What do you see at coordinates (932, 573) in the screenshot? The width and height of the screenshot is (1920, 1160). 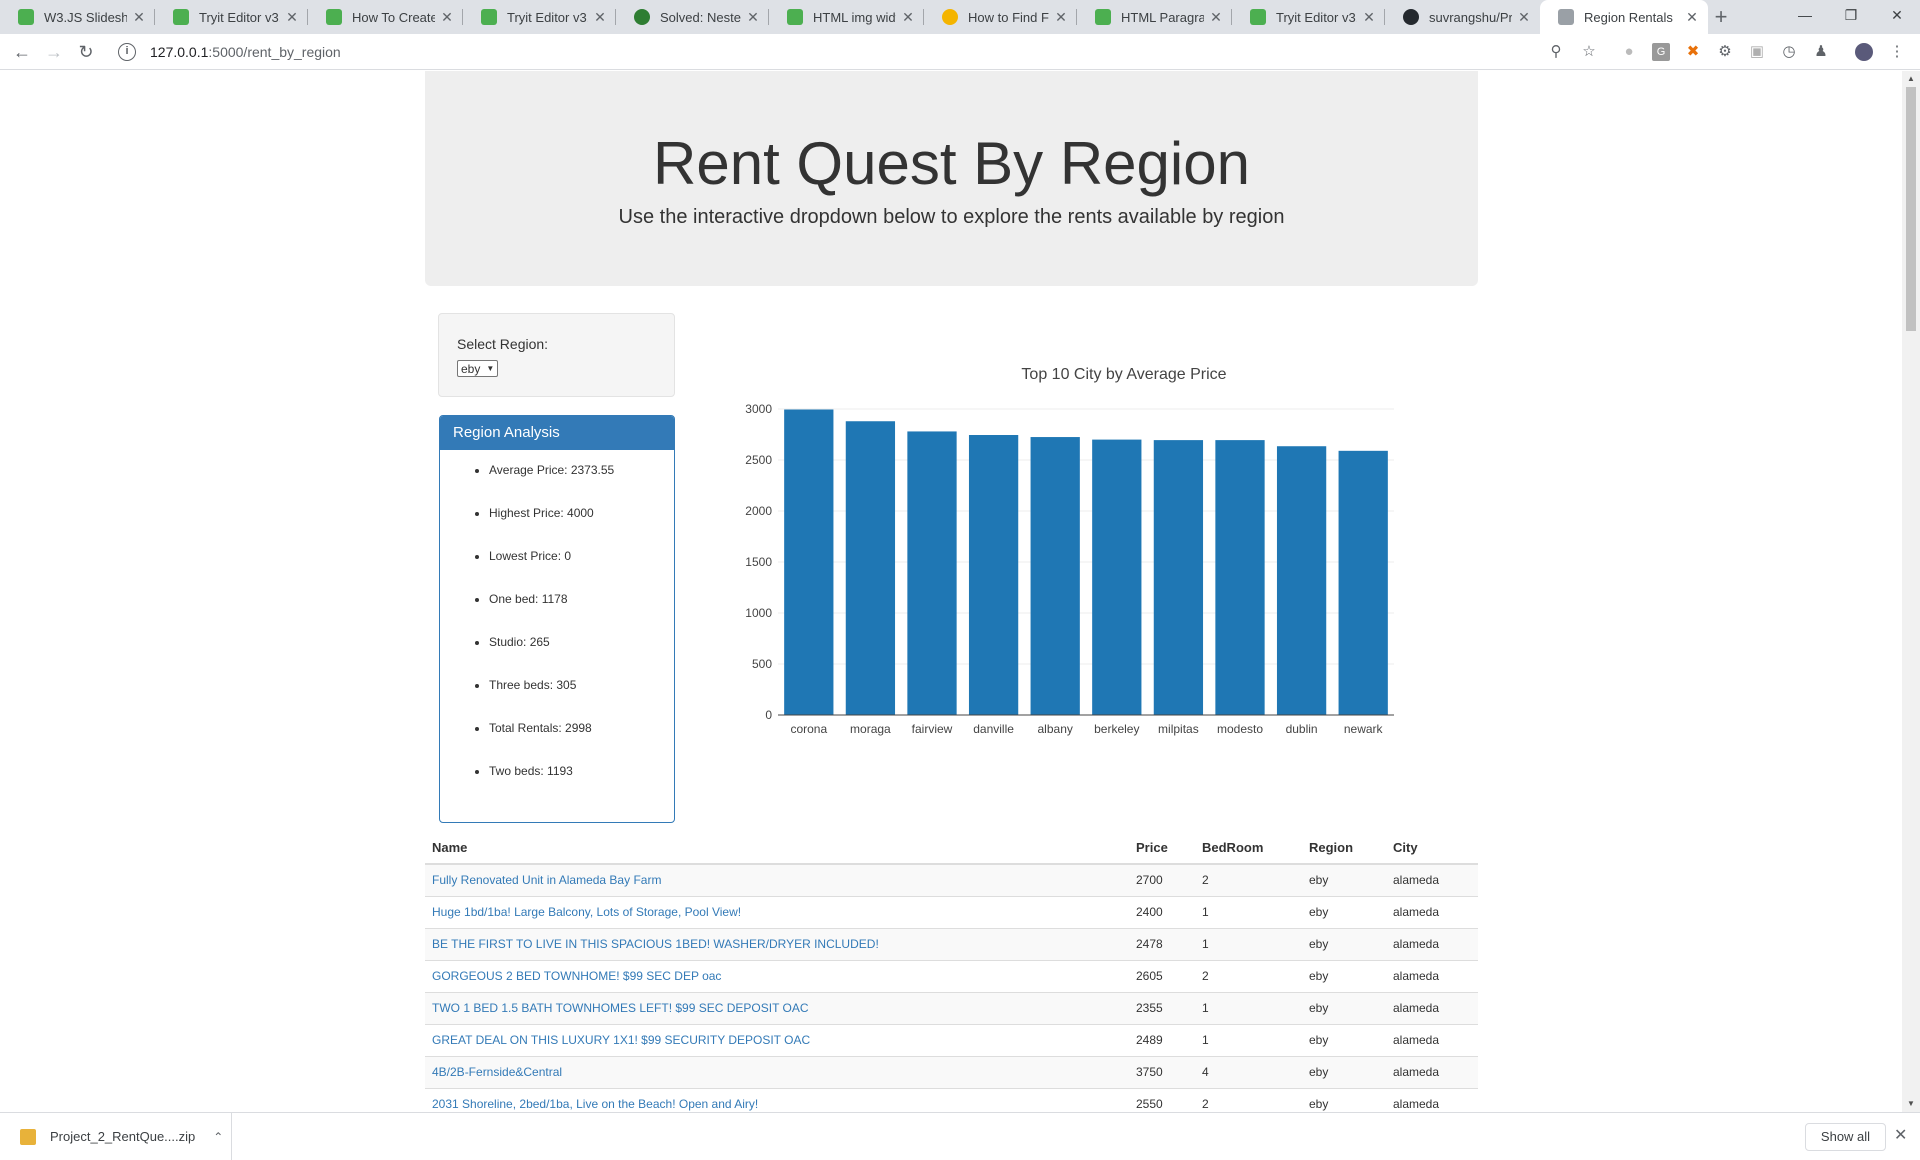 I see `bar-fairview` at bounding box center [932, 573].